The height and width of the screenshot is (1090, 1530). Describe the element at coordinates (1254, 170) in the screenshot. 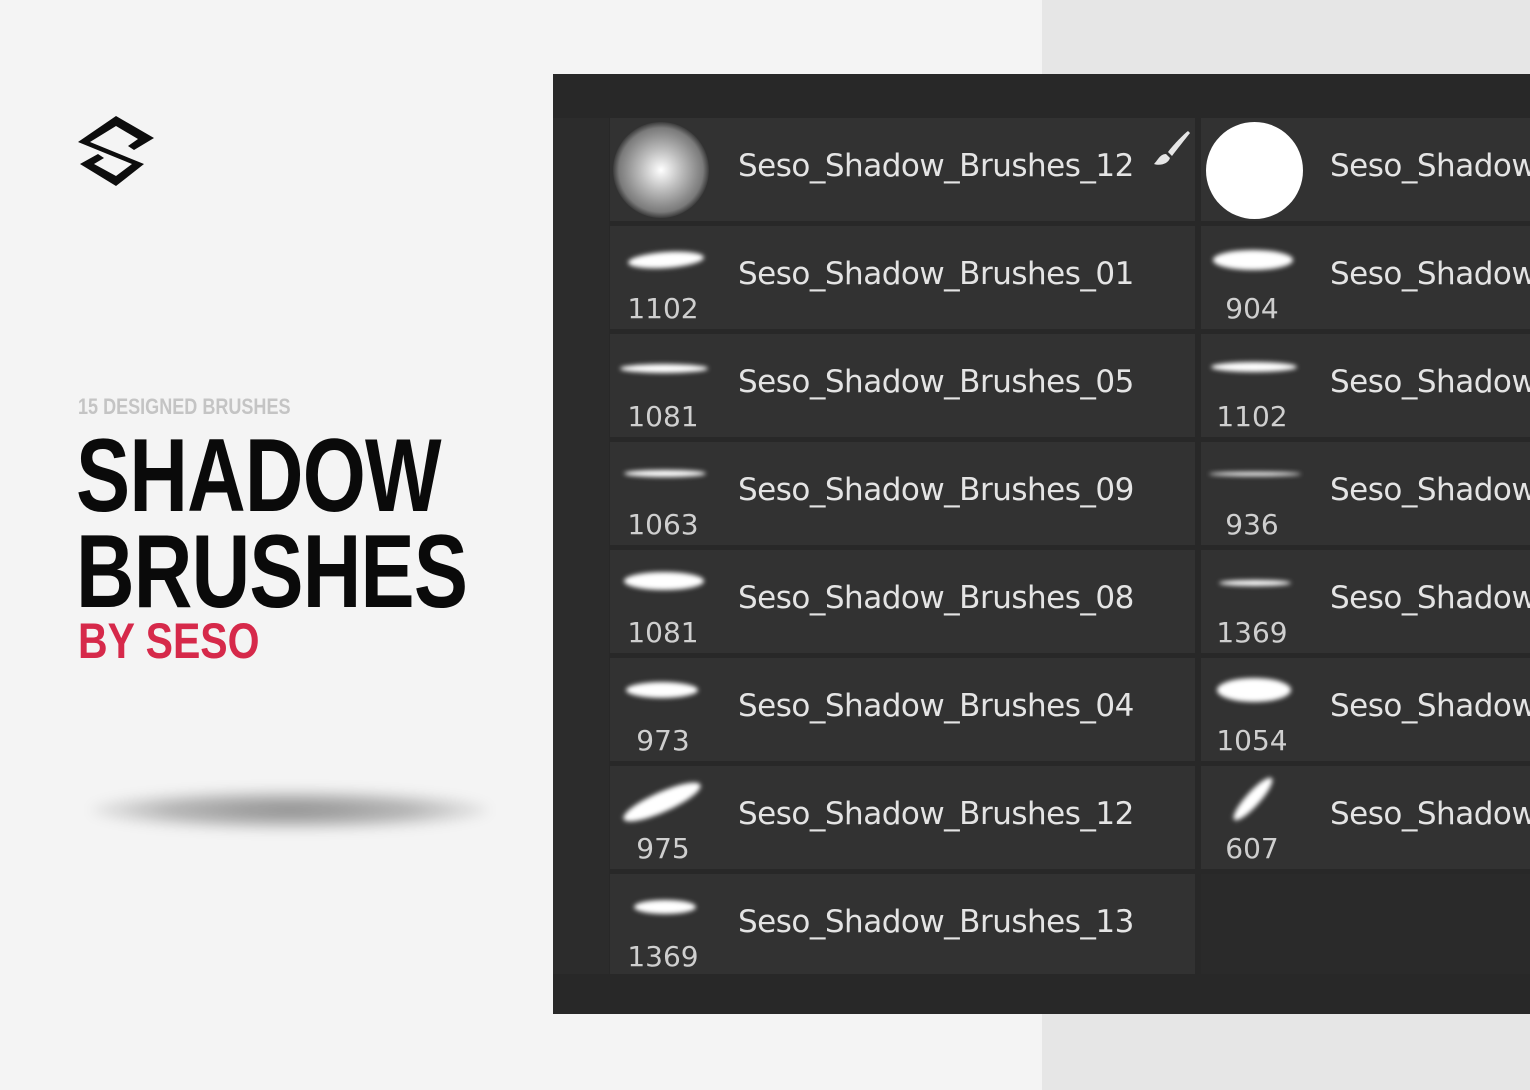

I see `hard-round-brush-thumbnail` at that location.